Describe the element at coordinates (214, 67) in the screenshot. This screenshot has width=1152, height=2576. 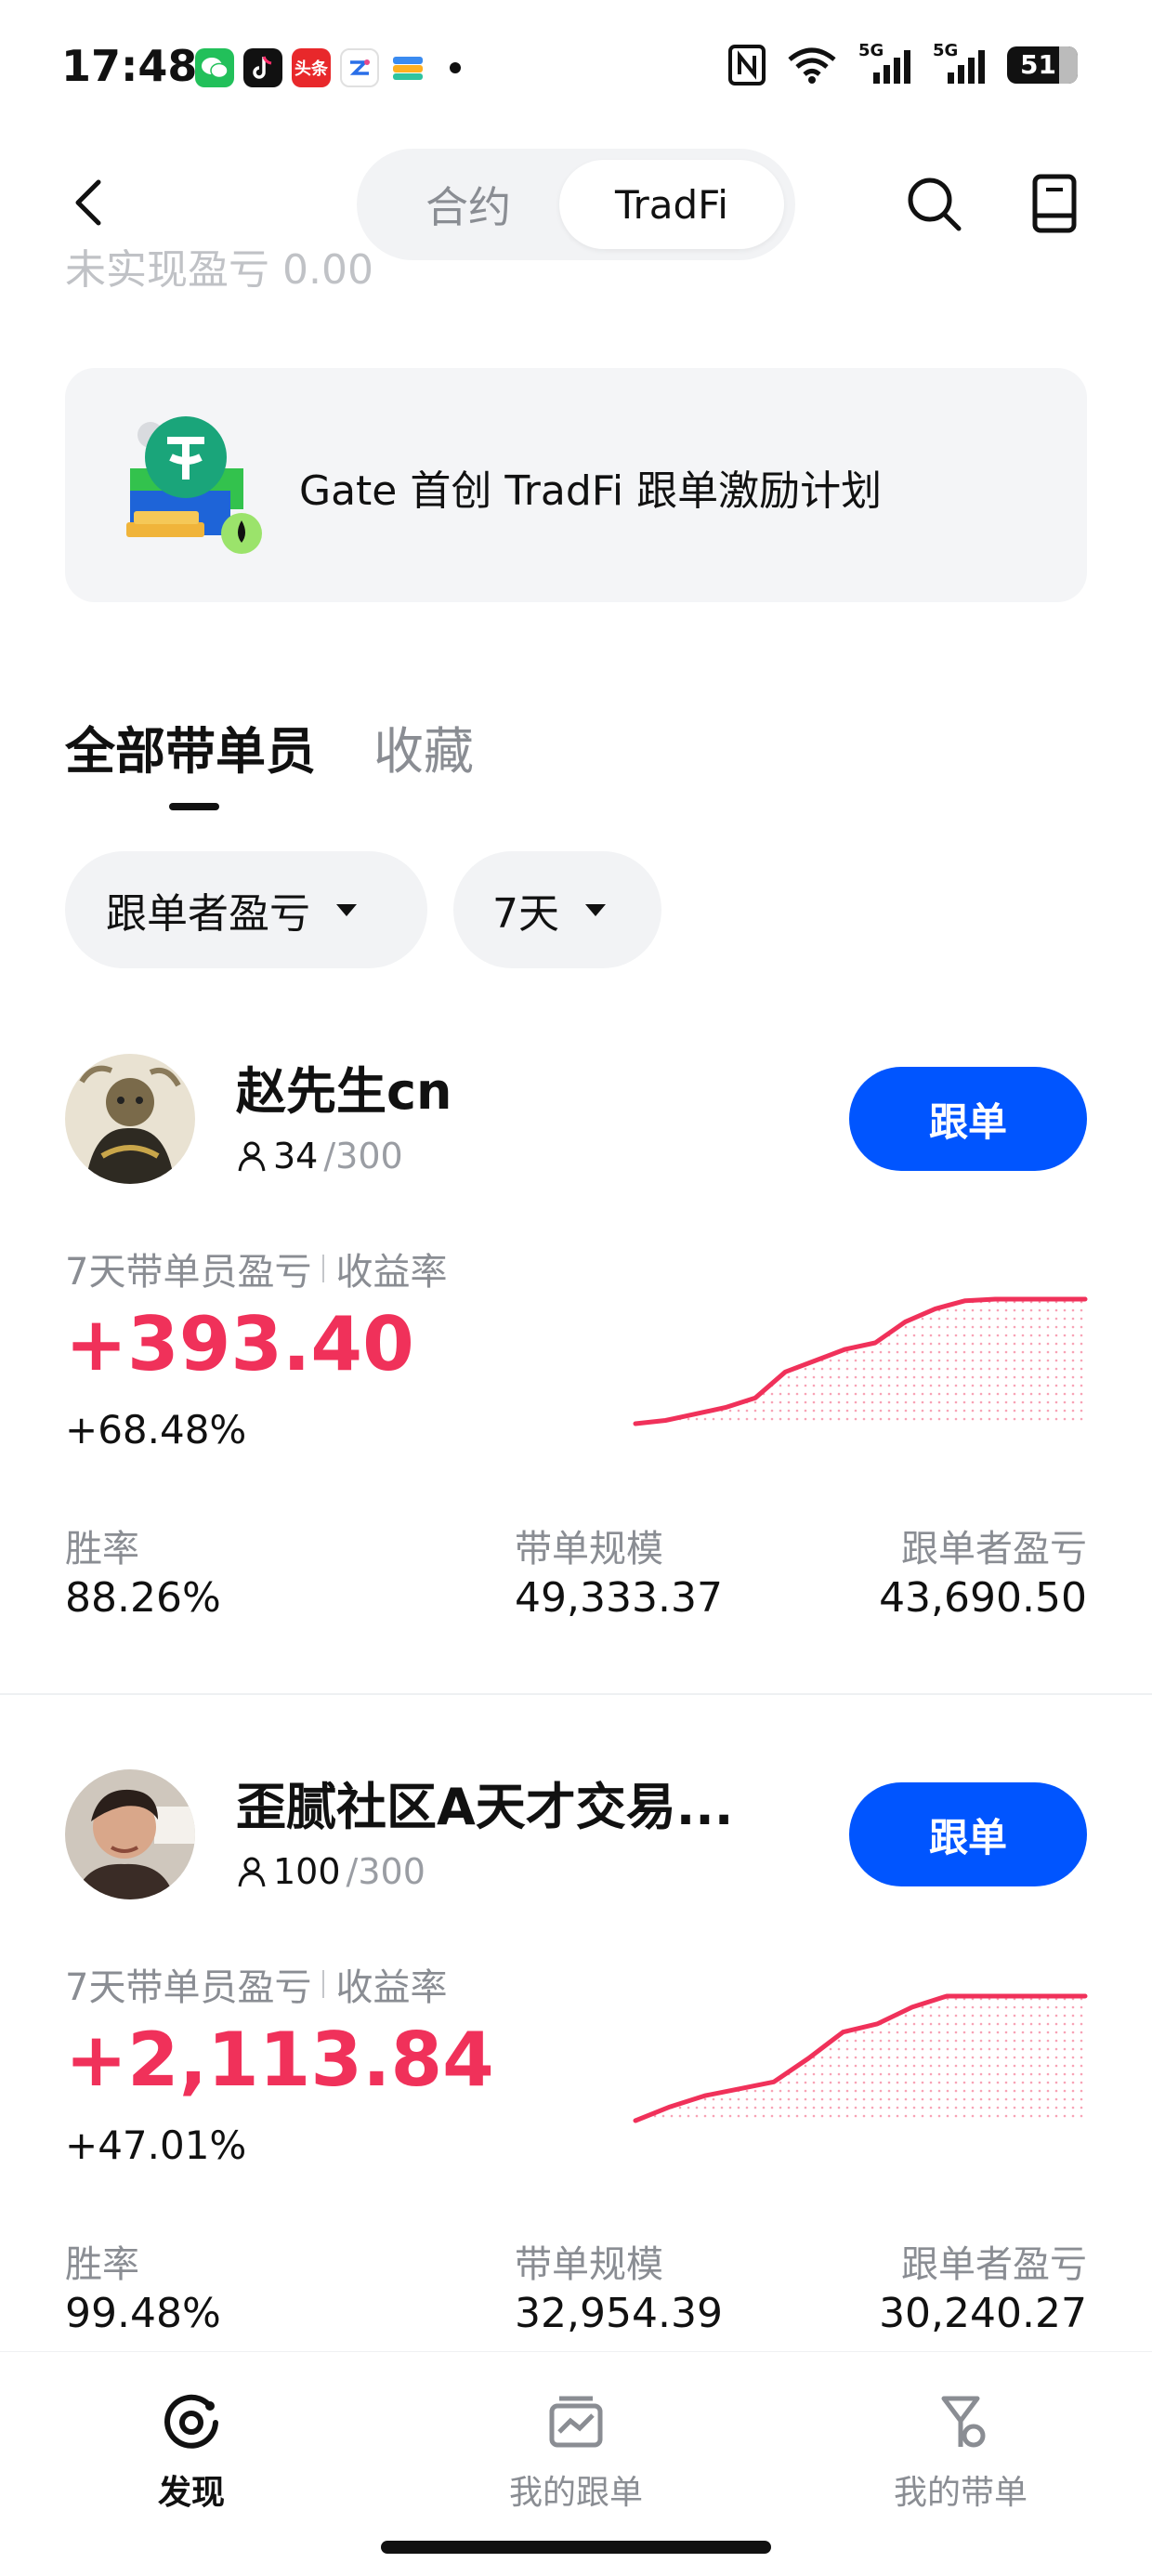
I see `wechat-icon` at that location.